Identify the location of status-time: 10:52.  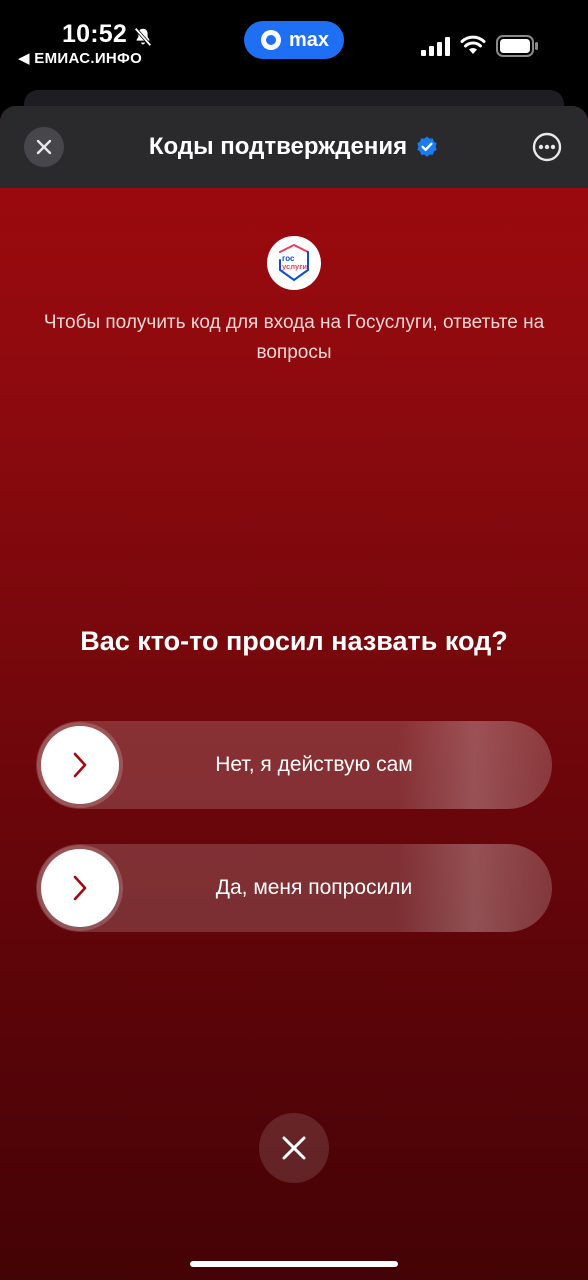
(94, 34).